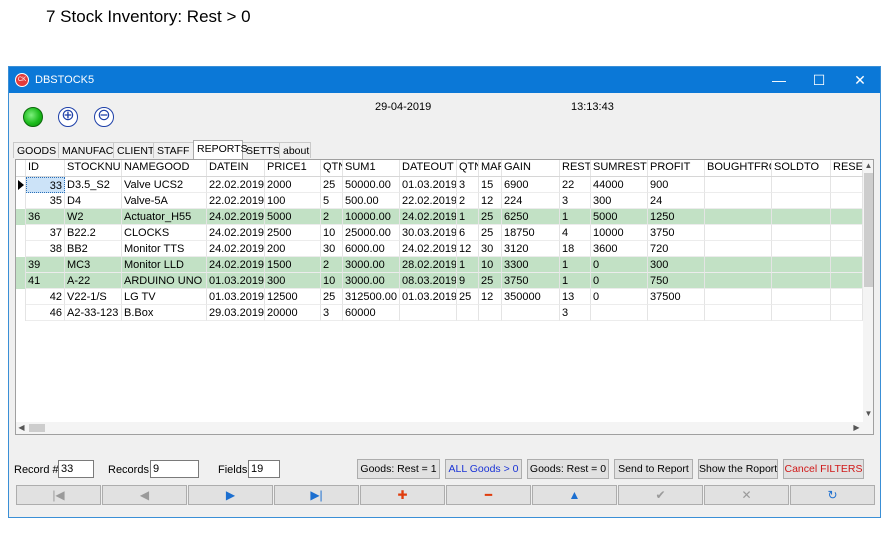 This screenshot has width=888, height=553. Describe the element at coordinates (619, 217) in the screenshot. I see `cell-sumrest: 5000` at that location.